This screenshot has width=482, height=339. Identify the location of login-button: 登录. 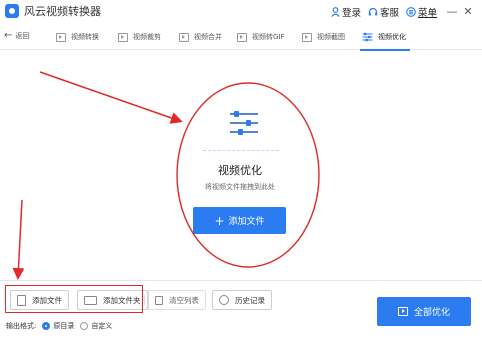
(346, 12).